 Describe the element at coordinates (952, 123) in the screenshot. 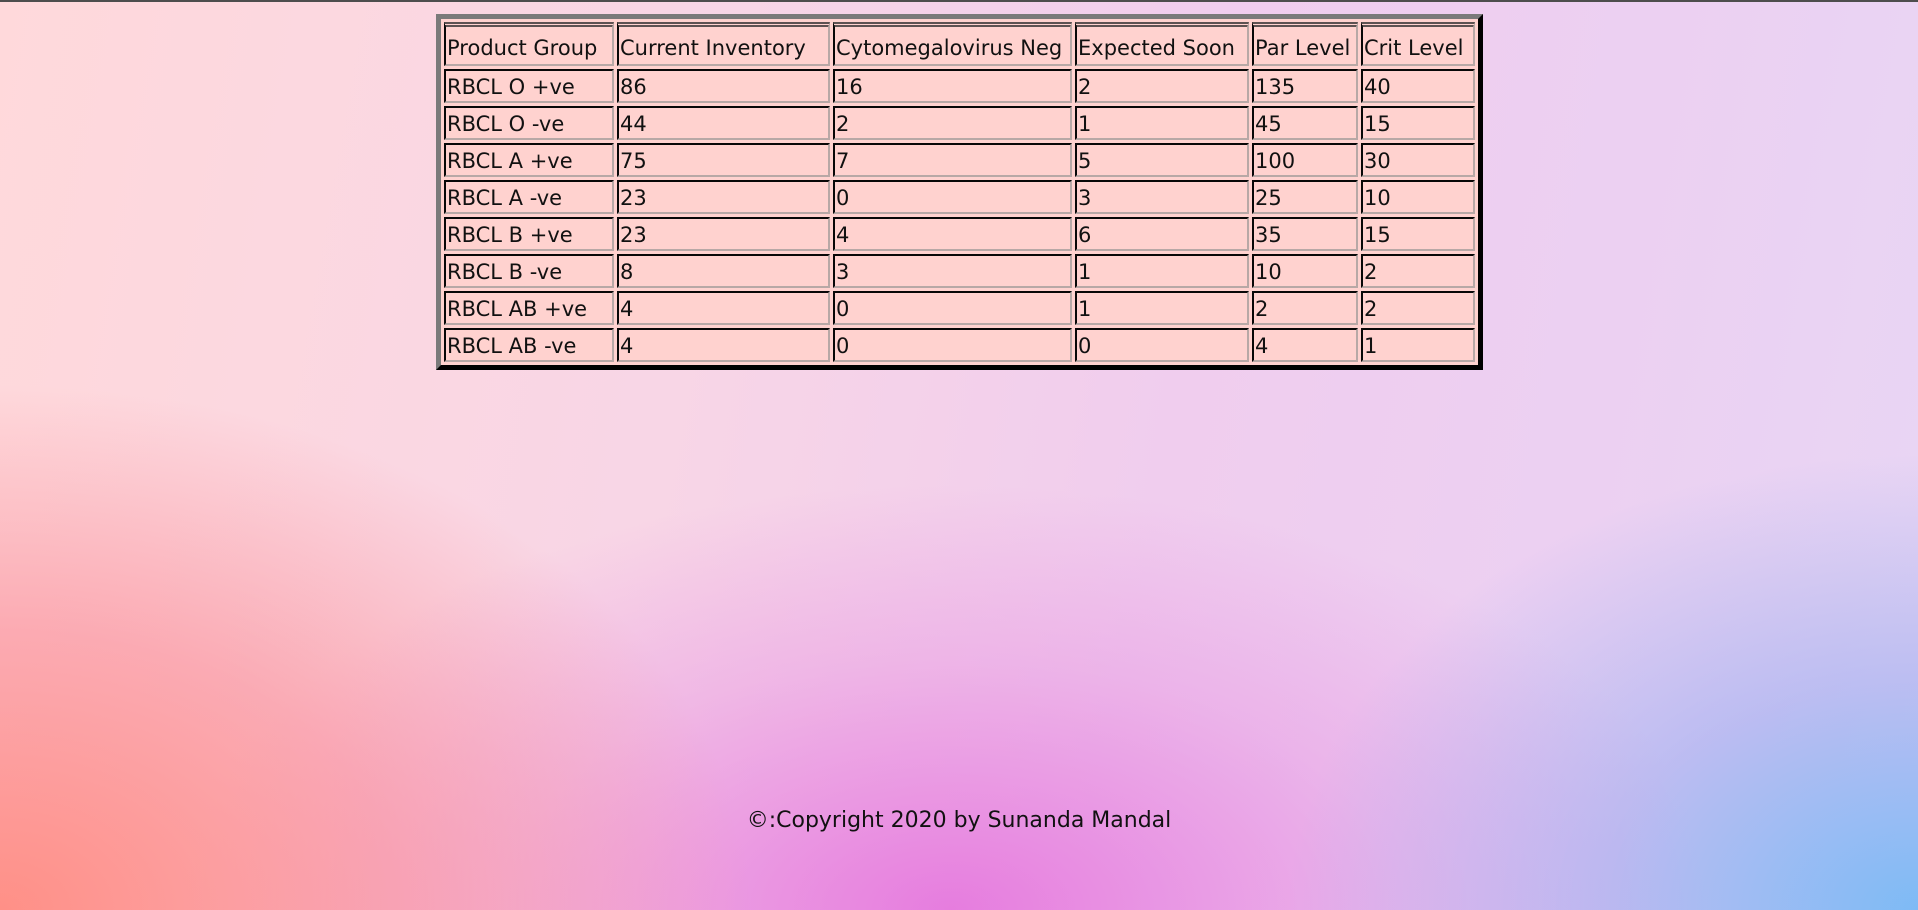

I see `cell-cytomegalovirus-neg: 2` at that location.